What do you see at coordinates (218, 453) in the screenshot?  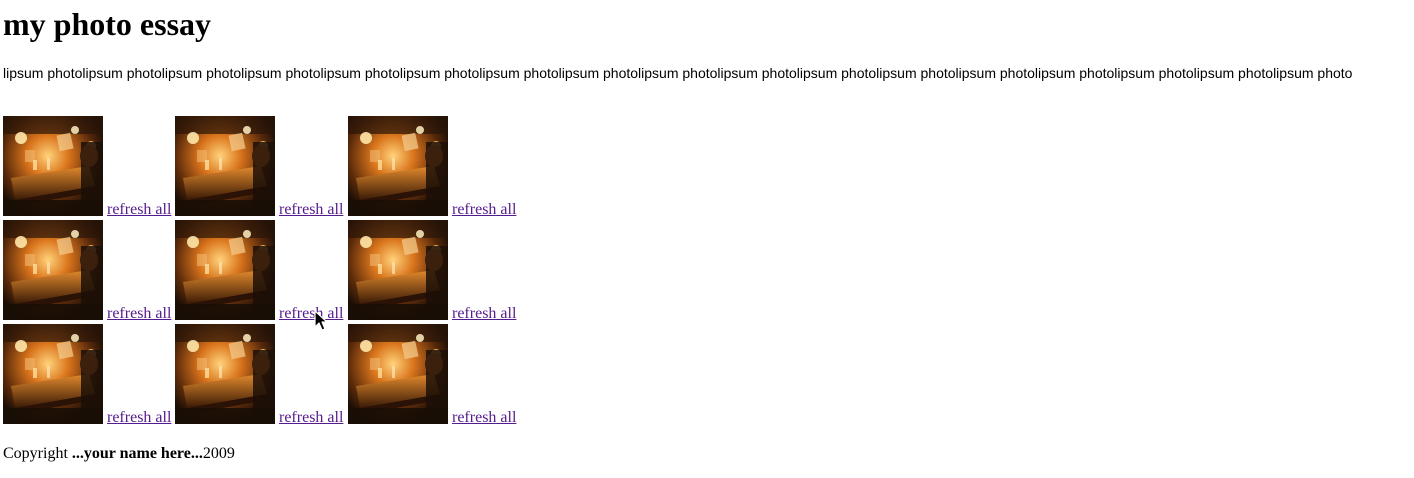 I see `copyright-year: 2009` at bounding box center [218, 453].